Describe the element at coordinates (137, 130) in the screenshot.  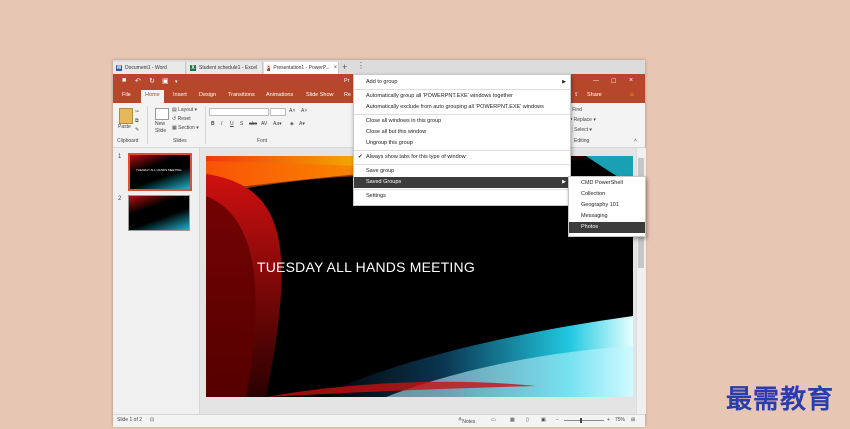
I see `format-painter-icon: ✎` at that location.